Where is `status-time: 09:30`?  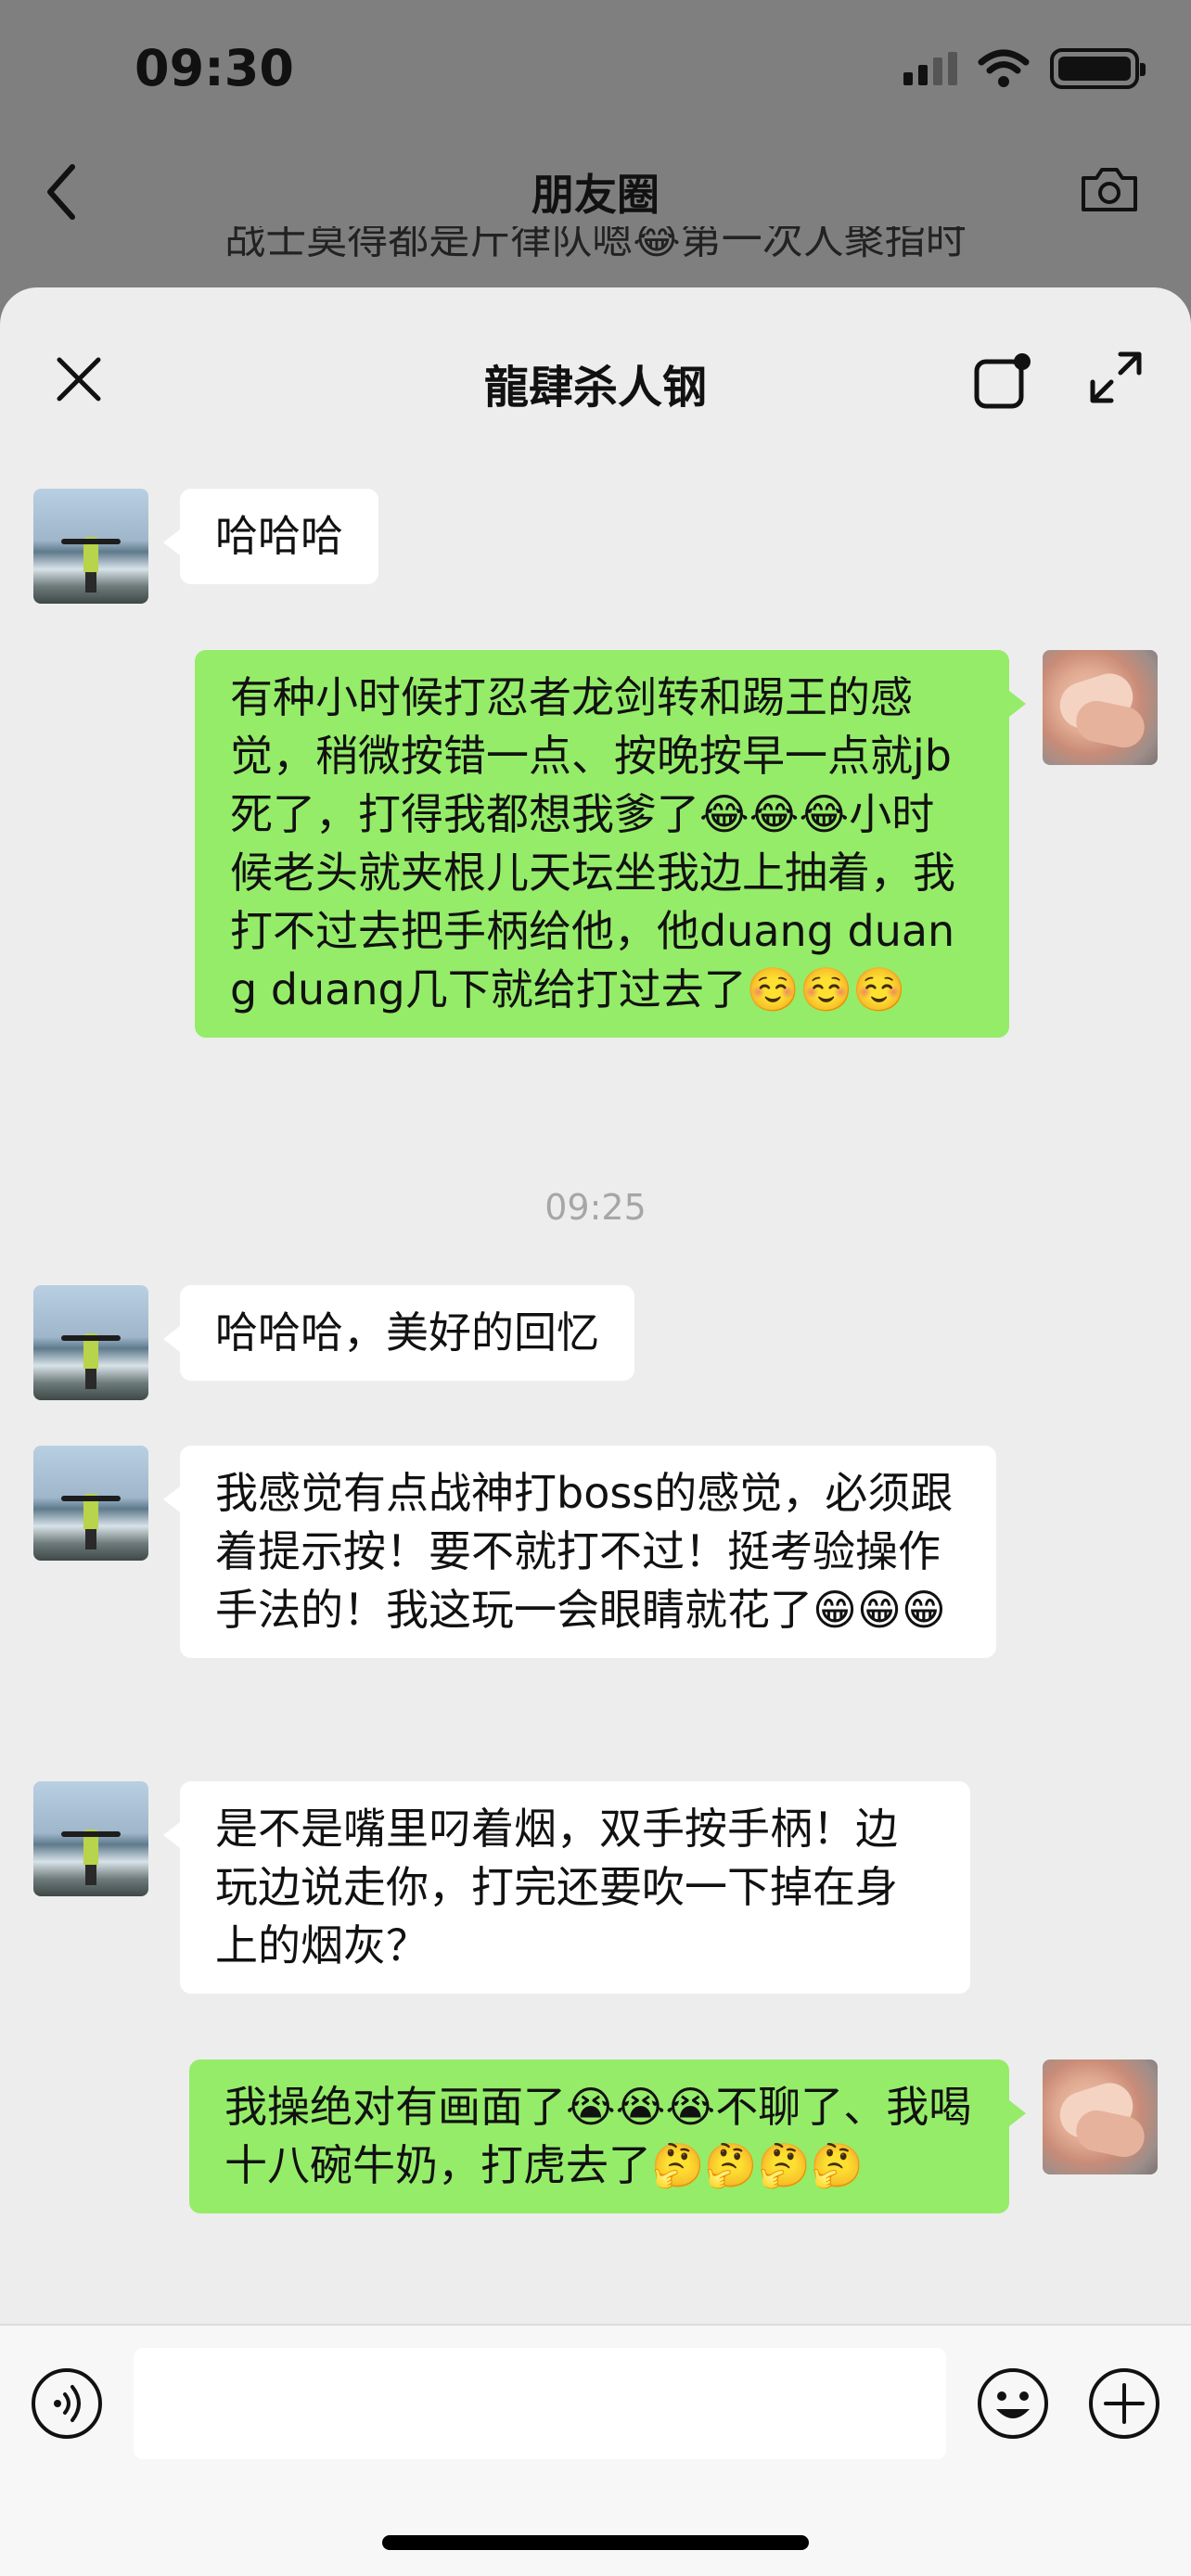 status-time: 09:30 is located at coordinates (214, 68).